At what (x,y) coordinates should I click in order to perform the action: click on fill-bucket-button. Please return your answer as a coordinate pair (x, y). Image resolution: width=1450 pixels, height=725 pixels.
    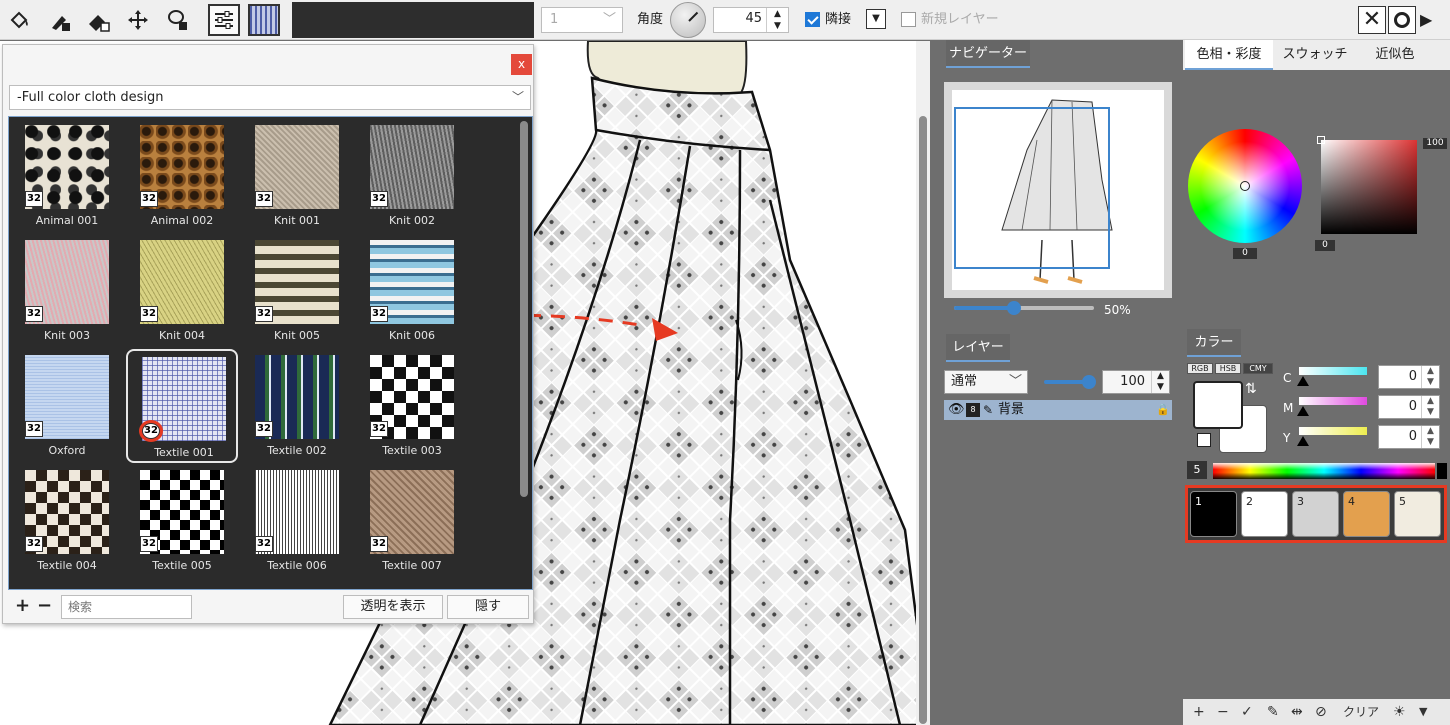
    Looking at the image, I should click on (20, 20).